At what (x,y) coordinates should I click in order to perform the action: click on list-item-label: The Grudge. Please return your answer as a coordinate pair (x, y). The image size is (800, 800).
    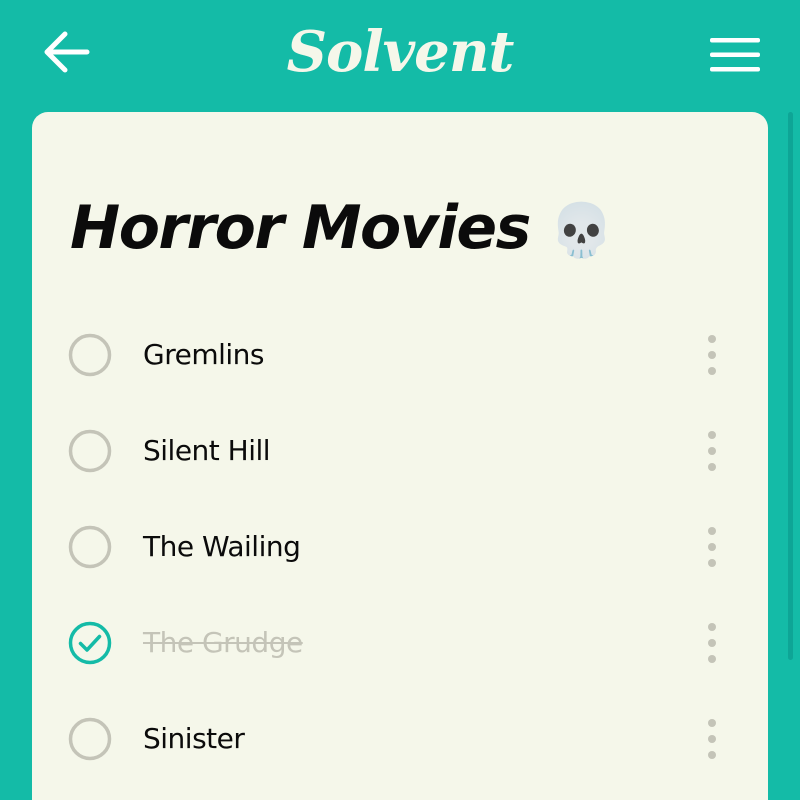
    Looking at the image, I should click on (223, 643).